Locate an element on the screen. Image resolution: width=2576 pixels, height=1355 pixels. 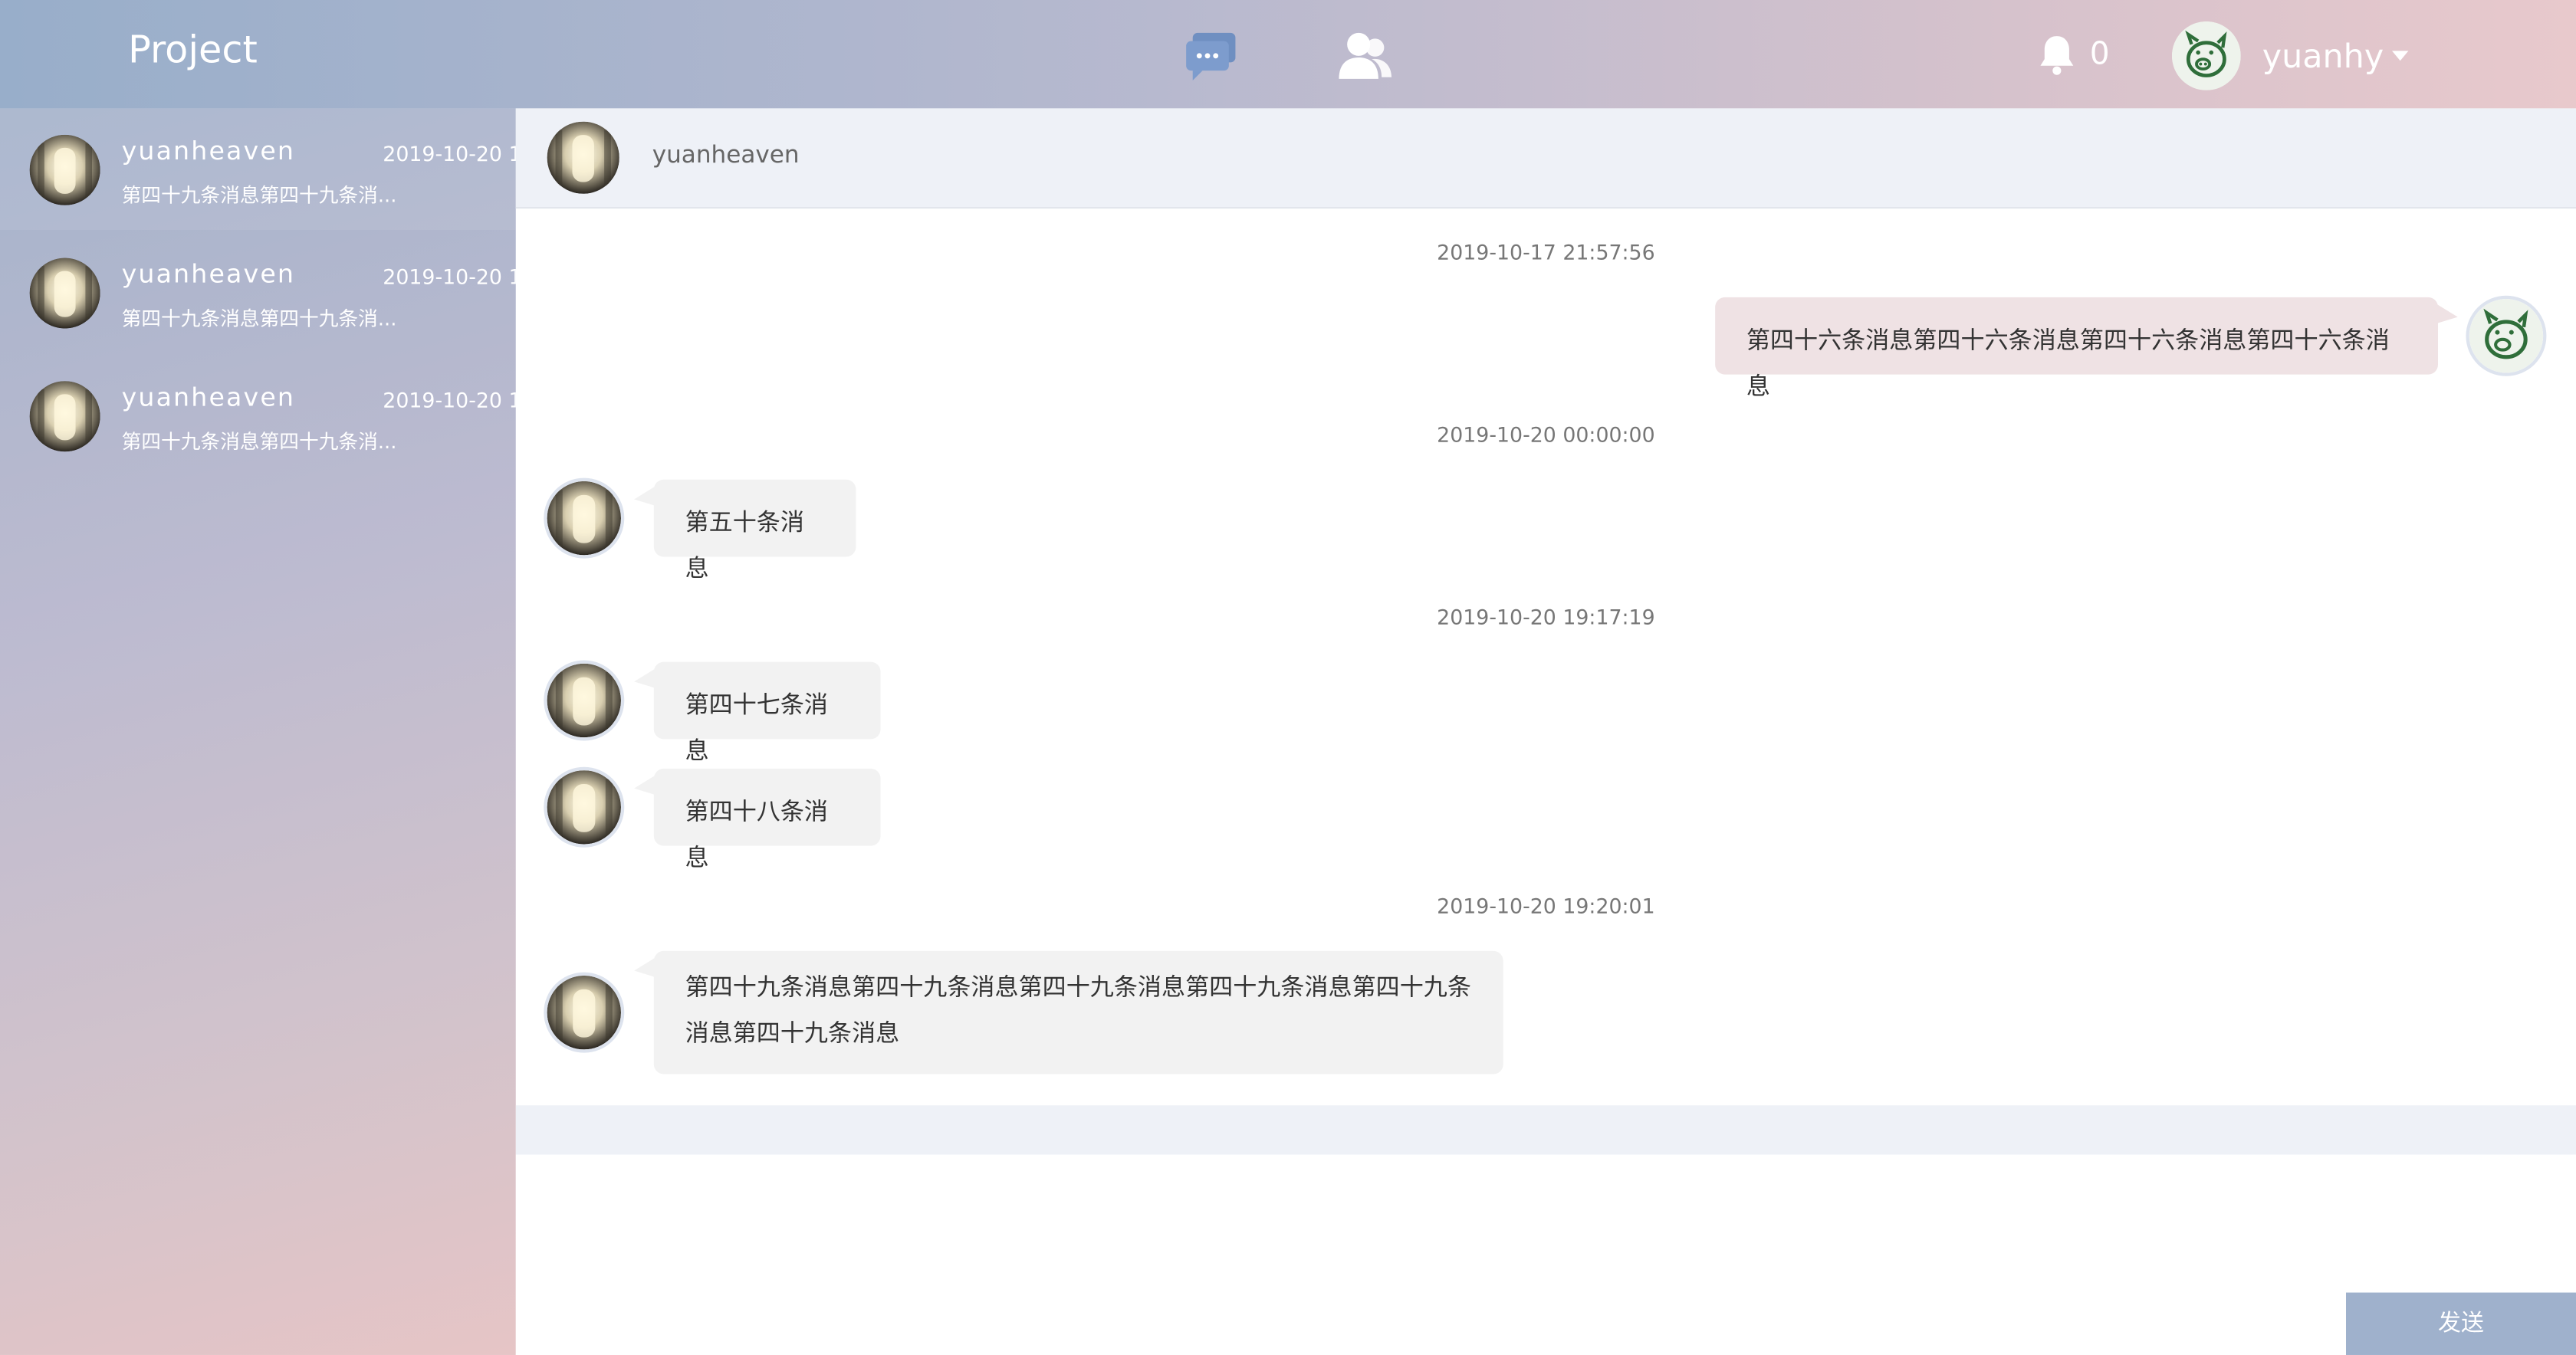
send-button: 发送 is located at coordinates (2461, 1323).